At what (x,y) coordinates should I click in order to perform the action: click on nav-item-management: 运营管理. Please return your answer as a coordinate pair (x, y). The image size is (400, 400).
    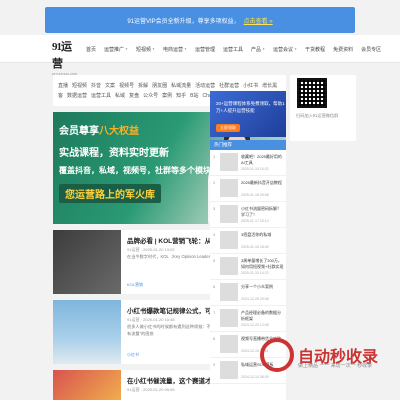
    Looking at the image, I should click on (205, 49).